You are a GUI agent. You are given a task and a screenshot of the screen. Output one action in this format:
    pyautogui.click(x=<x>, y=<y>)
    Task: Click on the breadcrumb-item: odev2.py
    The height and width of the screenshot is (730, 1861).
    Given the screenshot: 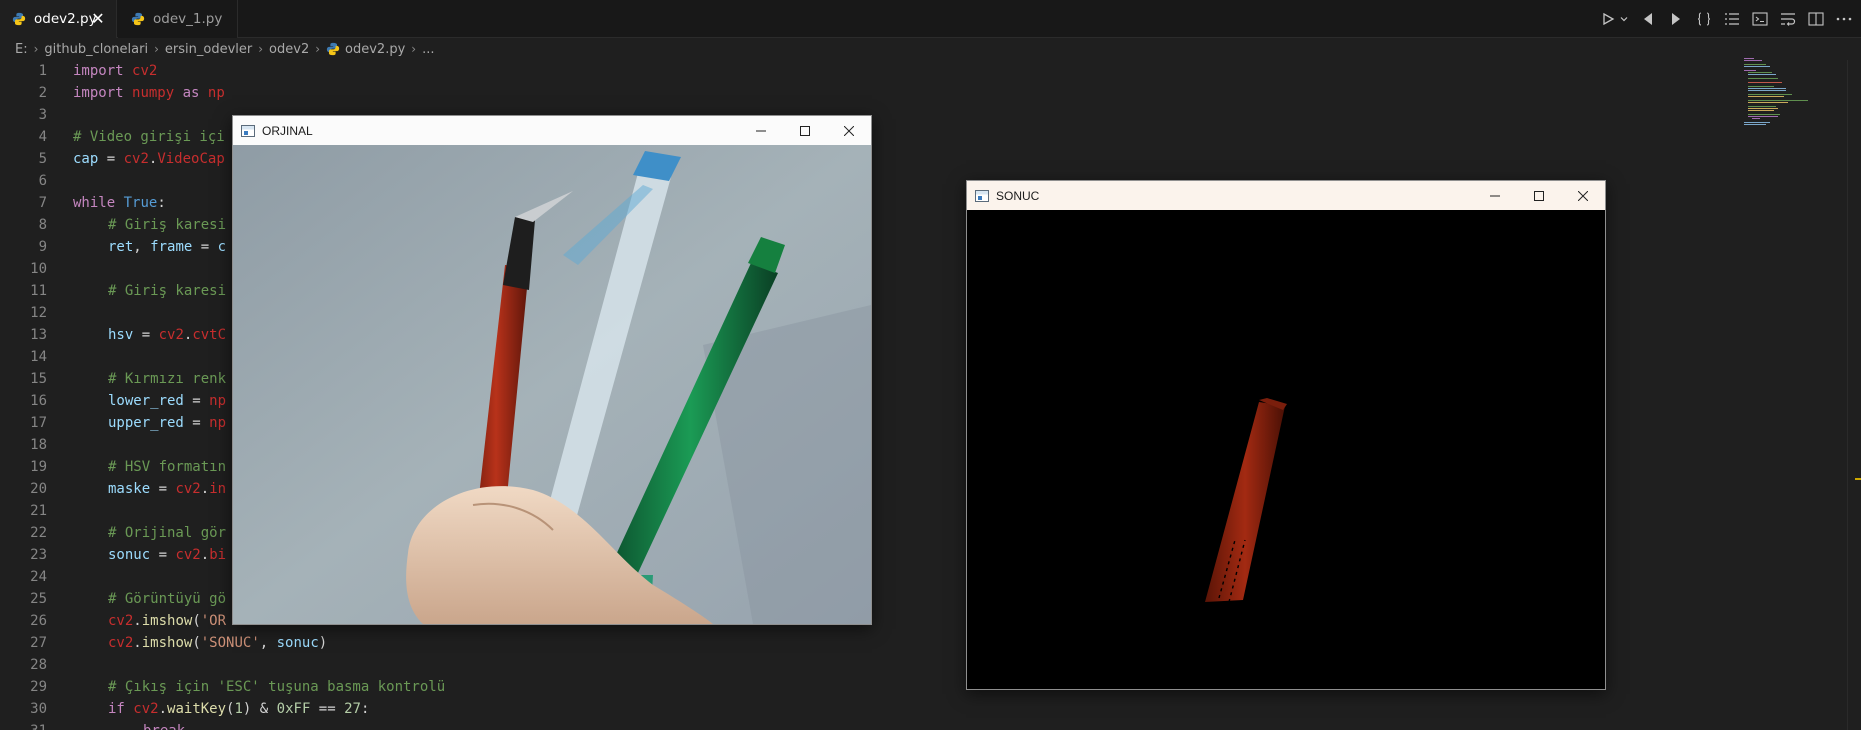 What is the action you would take?
    pyautogui.click(x=375, y=49)
    